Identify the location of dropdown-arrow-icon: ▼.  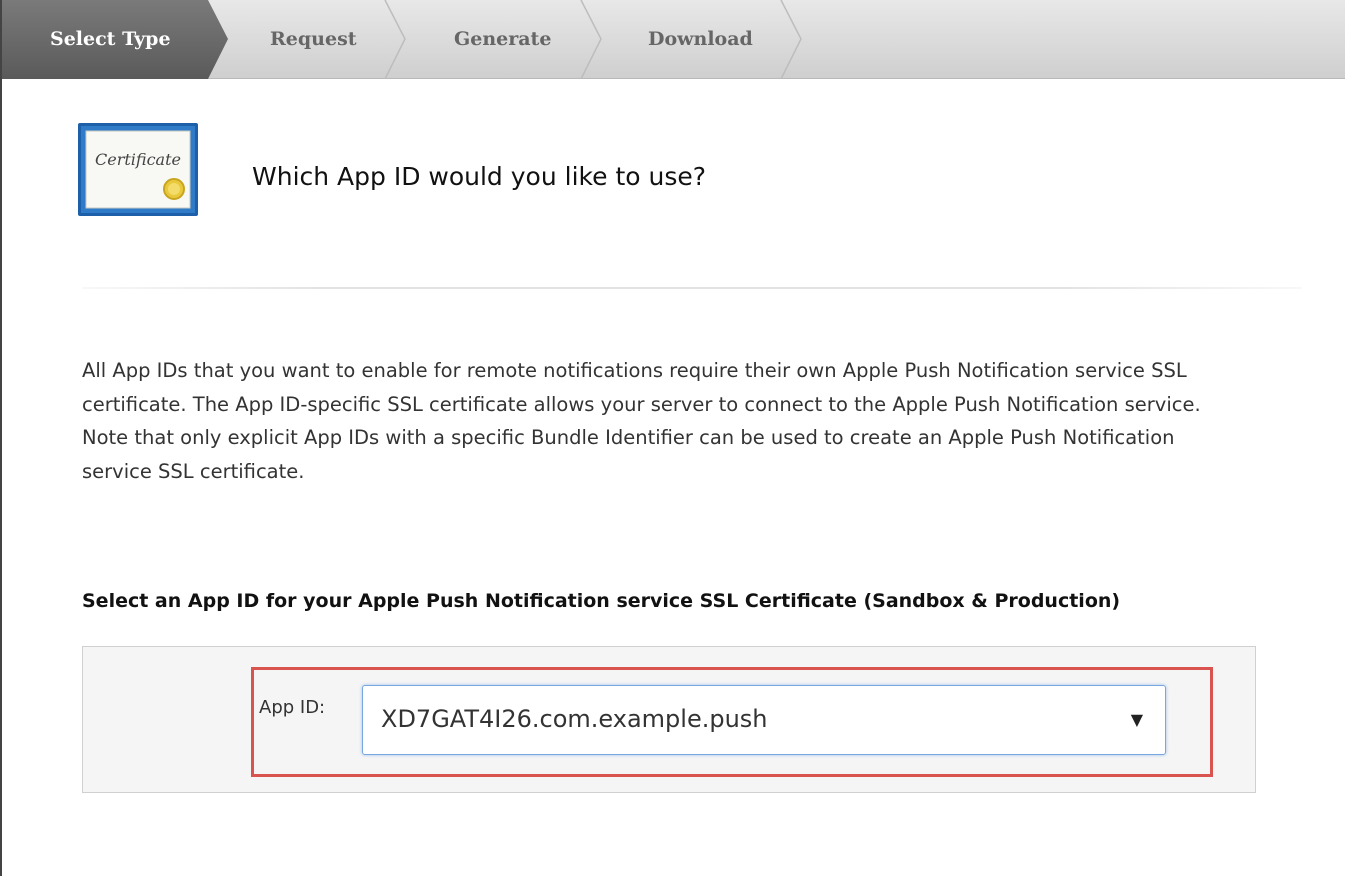
(1136, 719).